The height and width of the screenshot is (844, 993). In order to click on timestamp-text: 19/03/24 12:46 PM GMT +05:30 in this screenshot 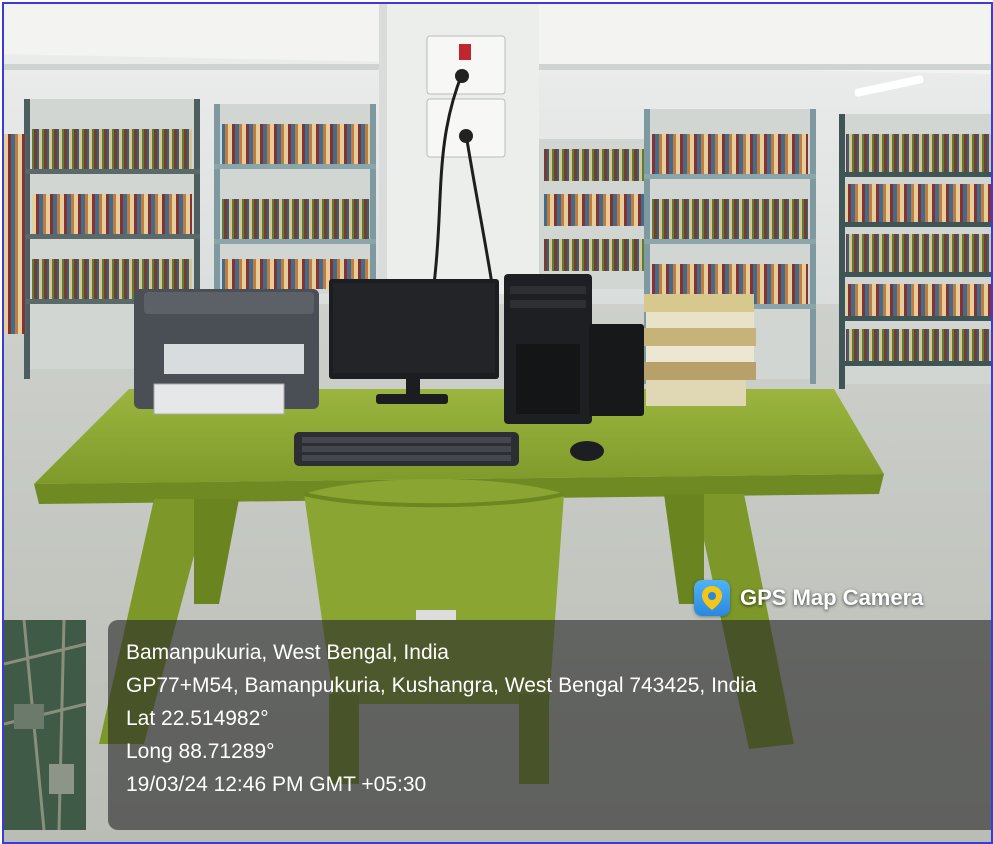, I will do `click(276, 784)`.